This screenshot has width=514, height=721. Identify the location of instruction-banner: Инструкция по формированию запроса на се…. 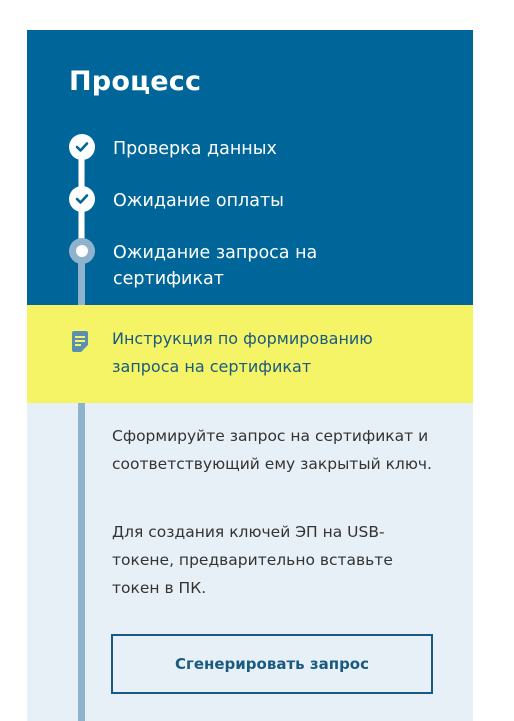
(250, 354).